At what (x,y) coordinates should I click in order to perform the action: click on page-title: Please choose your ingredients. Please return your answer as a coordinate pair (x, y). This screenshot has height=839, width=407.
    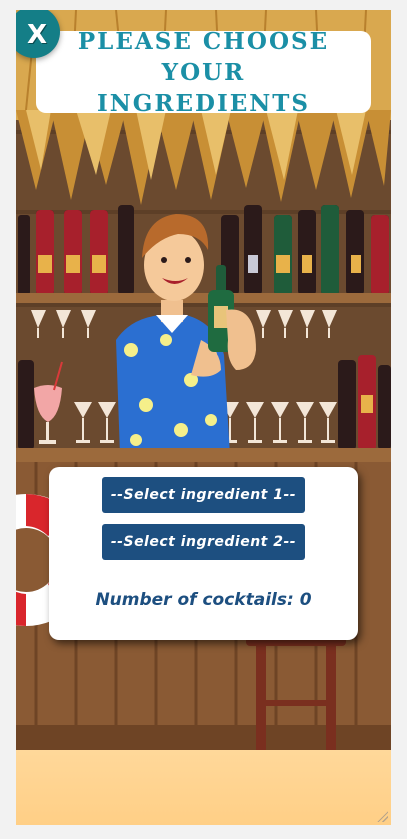
    Looking at the image, I should click on (203, 72).